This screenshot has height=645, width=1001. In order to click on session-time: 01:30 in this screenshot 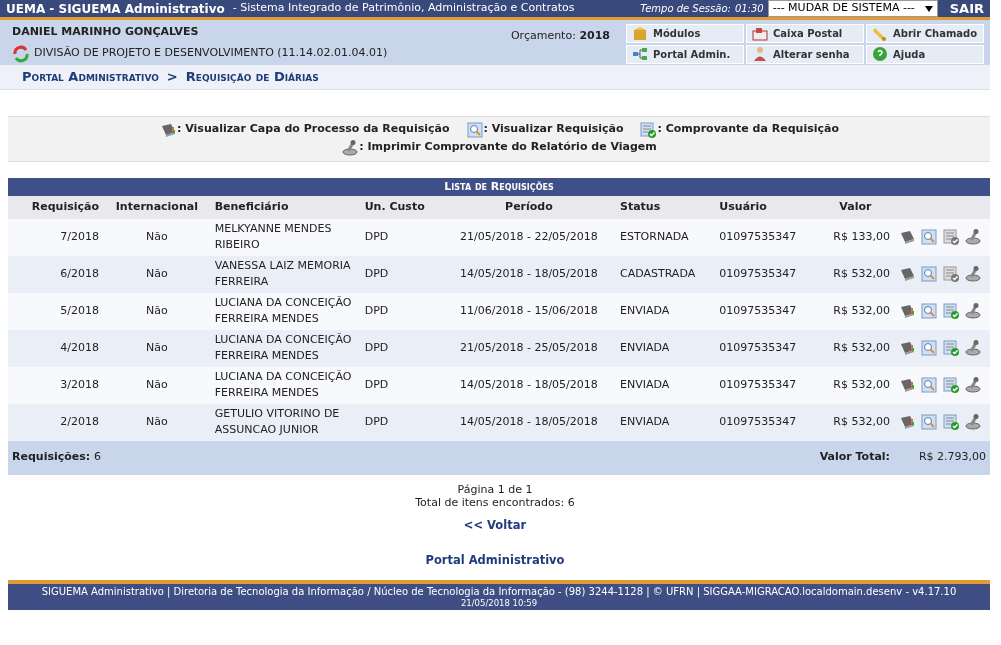, I will do `click(749, 9)`.